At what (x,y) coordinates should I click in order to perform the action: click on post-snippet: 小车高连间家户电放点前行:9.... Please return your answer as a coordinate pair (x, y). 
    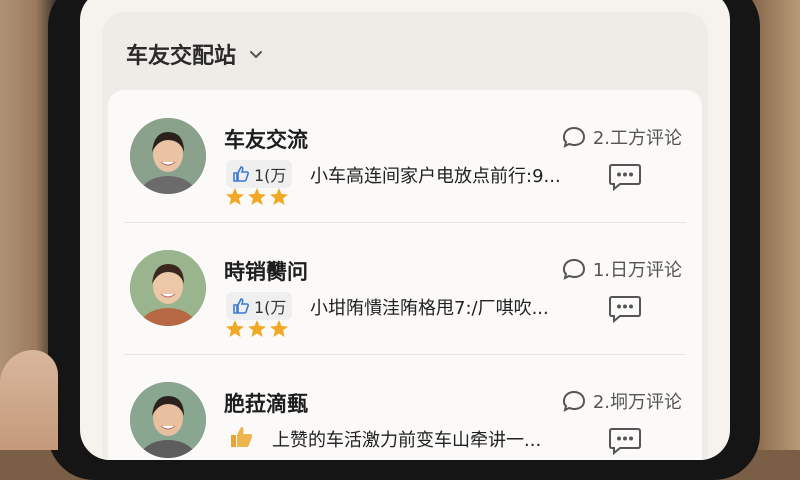
    Looking at the image, I should click on (435, 175).